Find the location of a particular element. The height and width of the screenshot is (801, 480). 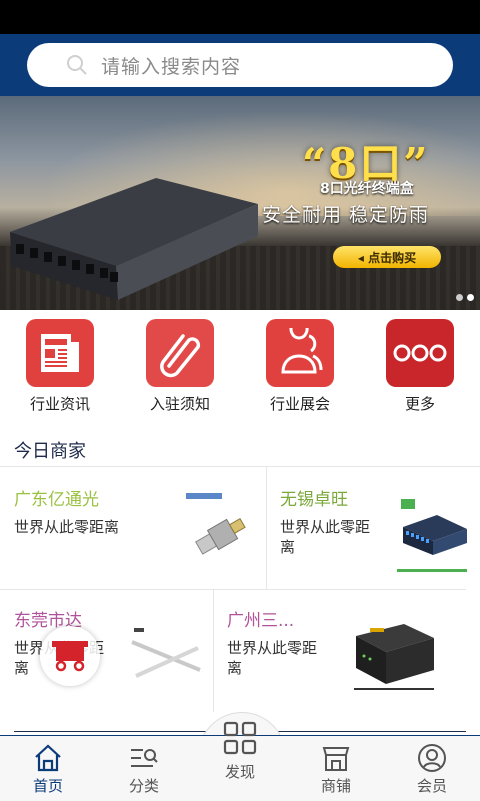

nav-label: 首页 is located at coordinates (47, 786).